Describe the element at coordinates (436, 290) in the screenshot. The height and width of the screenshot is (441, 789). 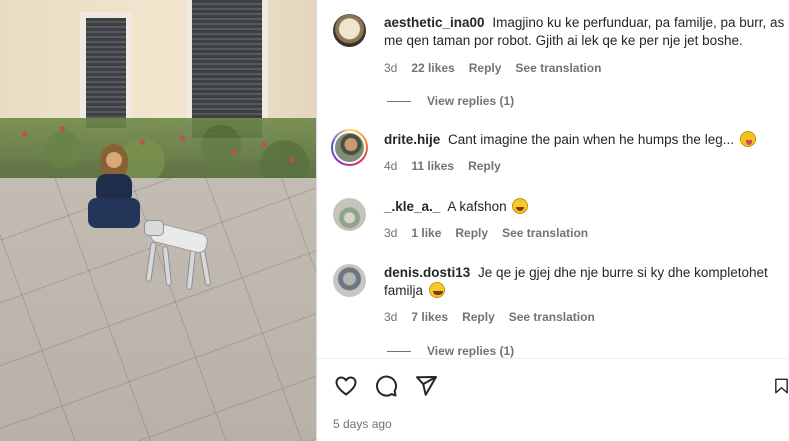
I see `face-with-tears-of-joy-icon` at that location.